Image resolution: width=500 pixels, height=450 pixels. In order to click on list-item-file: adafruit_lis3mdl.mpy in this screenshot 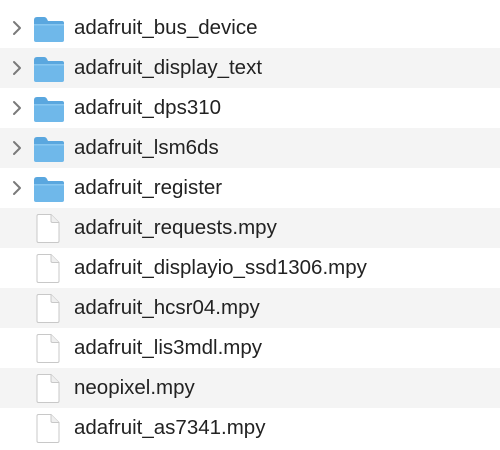, I will do `click(250, 348)`.